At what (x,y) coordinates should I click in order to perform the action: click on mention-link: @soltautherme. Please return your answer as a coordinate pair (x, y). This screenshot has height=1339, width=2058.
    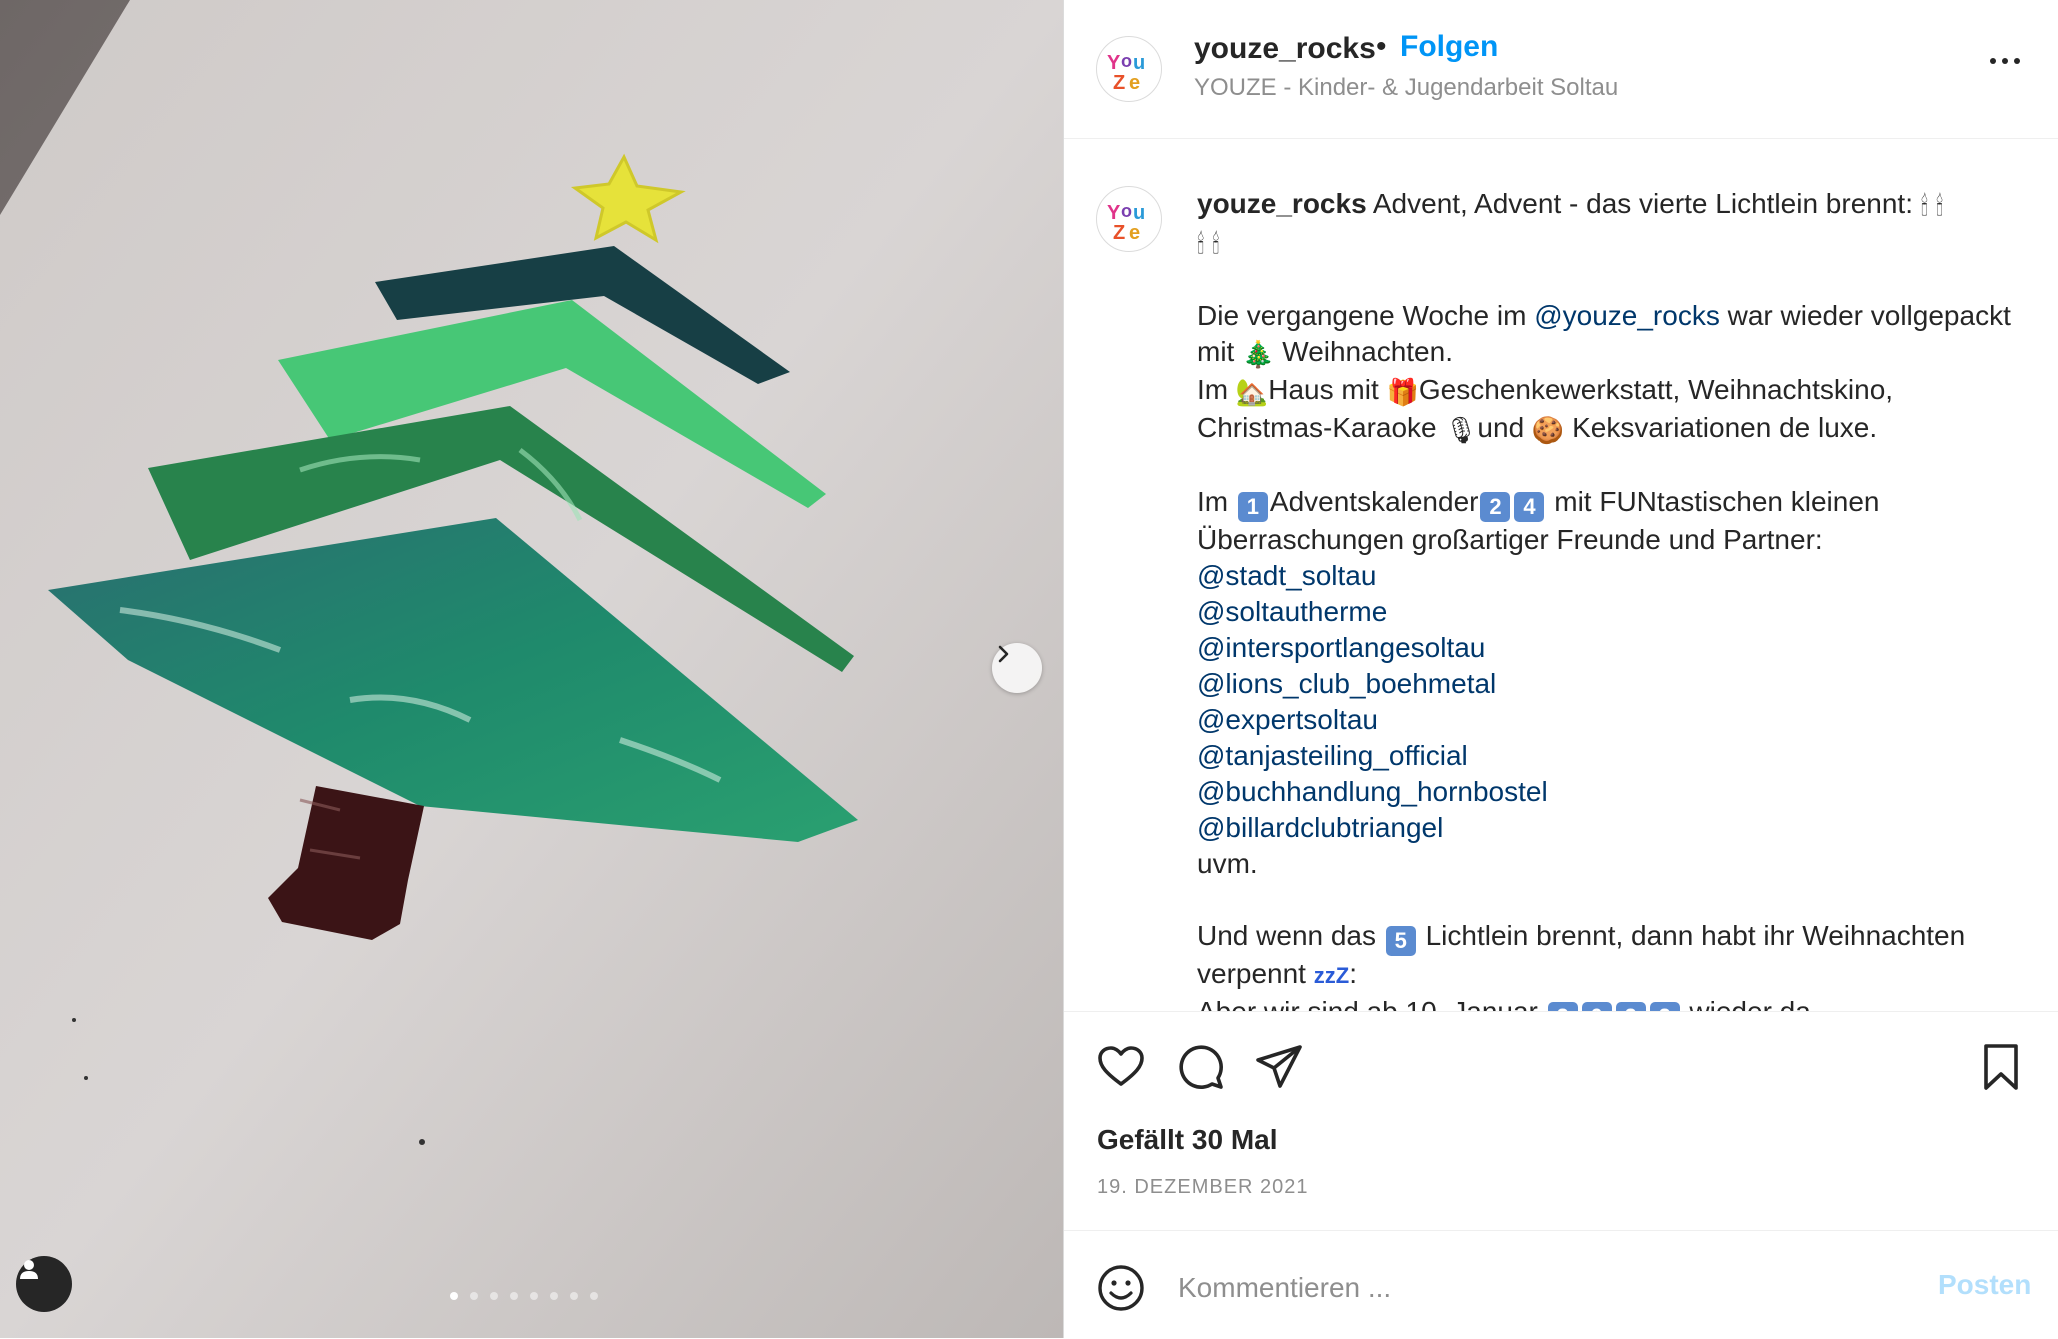
    Looking at the image, I should click on (1617, 612).